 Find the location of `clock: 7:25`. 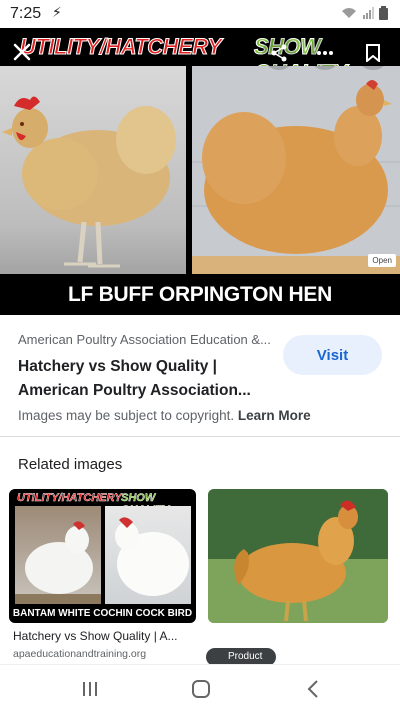

clock: 7:25 is located at coordinates (26, 13).